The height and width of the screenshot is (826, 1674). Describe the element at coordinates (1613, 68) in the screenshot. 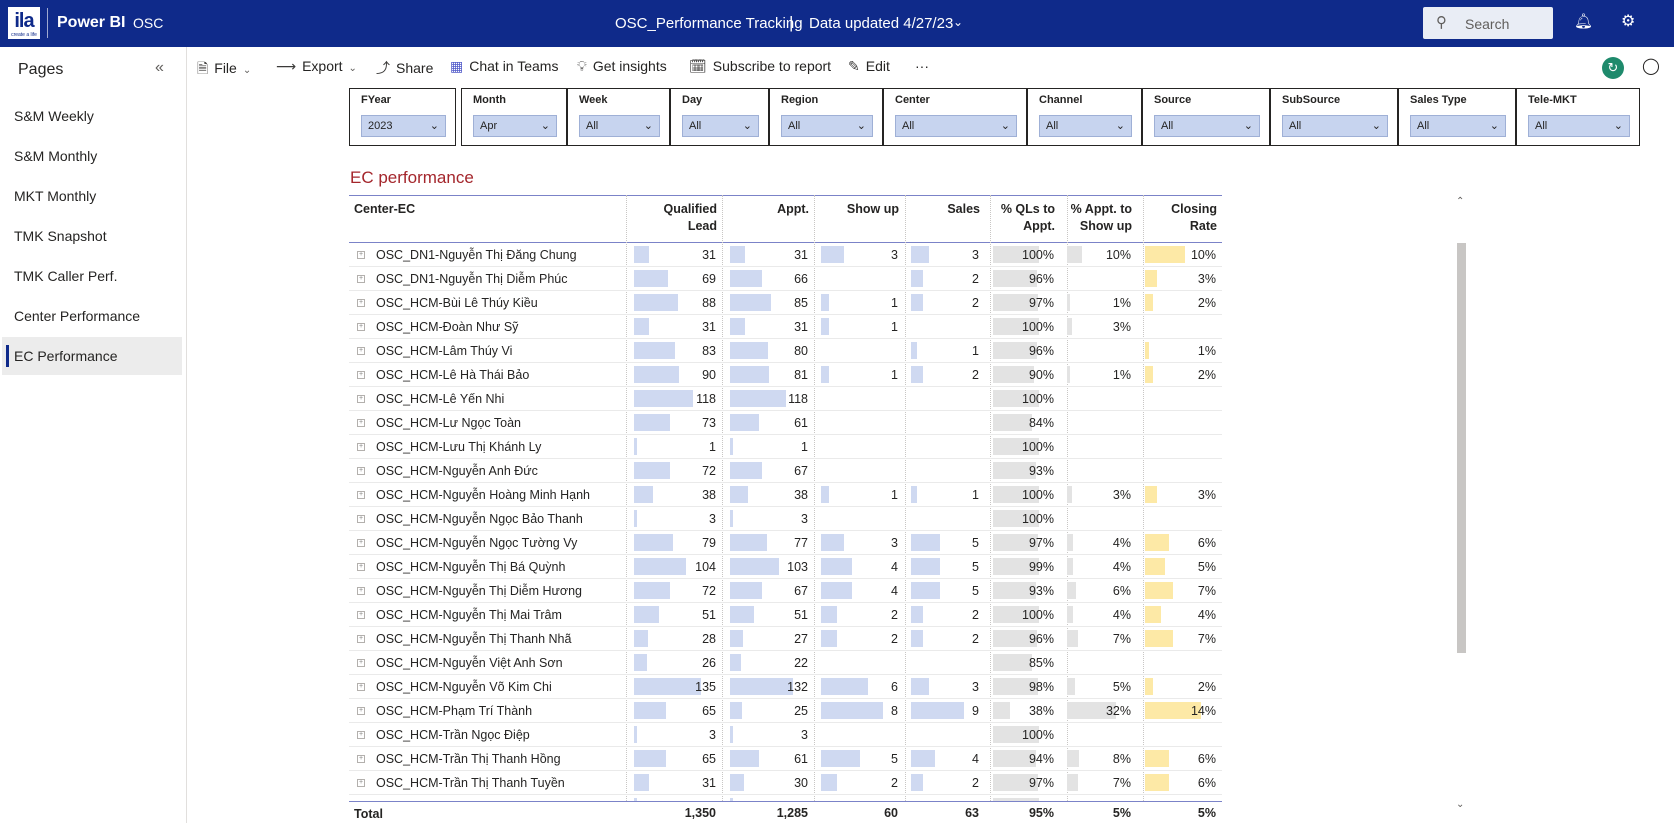

I see `refresh-icon: ↻` at that location.